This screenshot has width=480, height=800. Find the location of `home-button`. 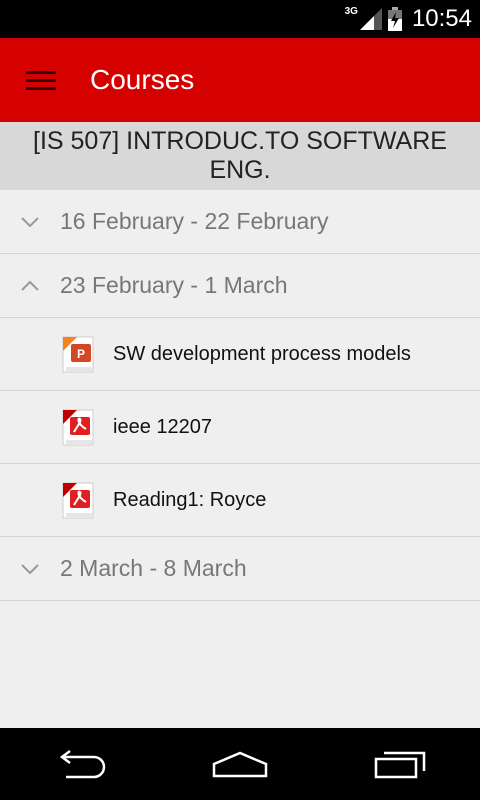

home-button is located at coordinates (240, 764).